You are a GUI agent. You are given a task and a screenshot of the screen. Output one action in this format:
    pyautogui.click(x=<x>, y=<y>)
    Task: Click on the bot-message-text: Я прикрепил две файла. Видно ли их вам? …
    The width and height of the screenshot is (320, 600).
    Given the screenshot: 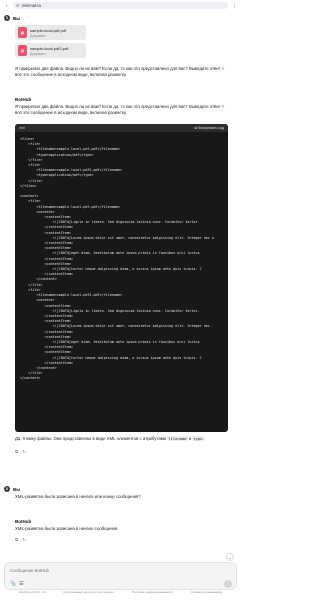 What is the action you would take?
    pyautogui.click(x=120, y=109)
    